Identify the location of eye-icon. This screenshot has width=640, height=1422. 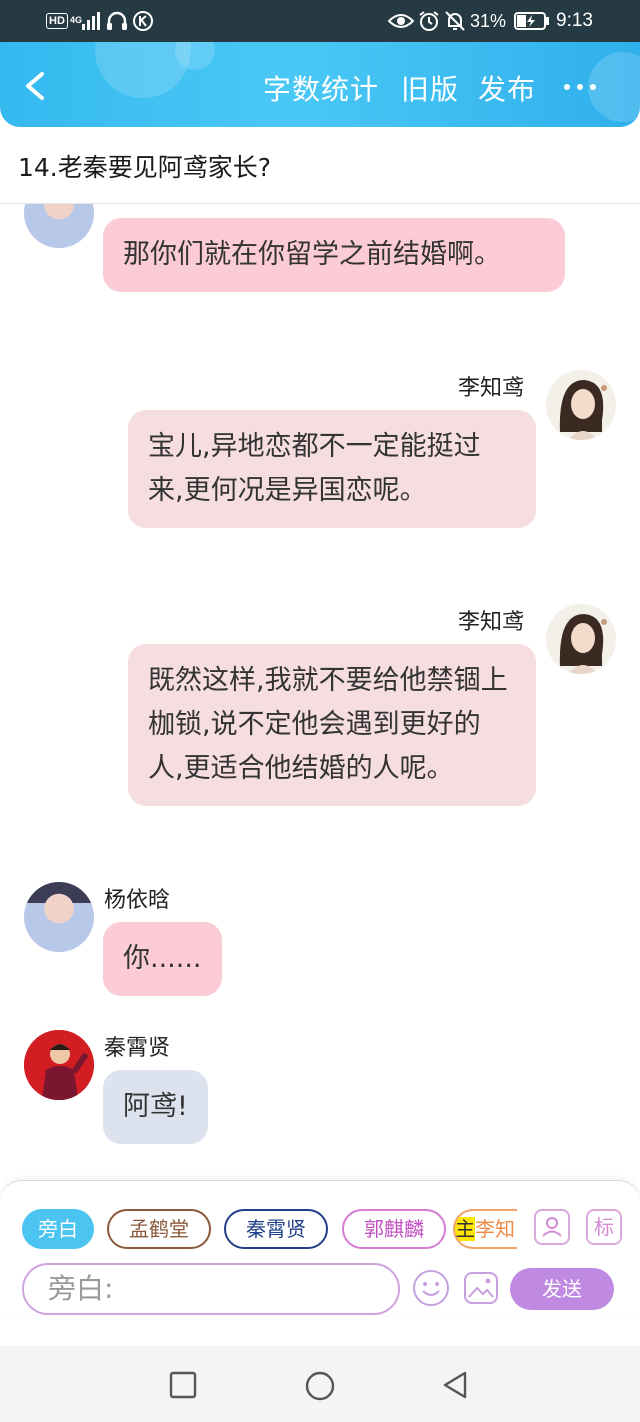
(401, 21).